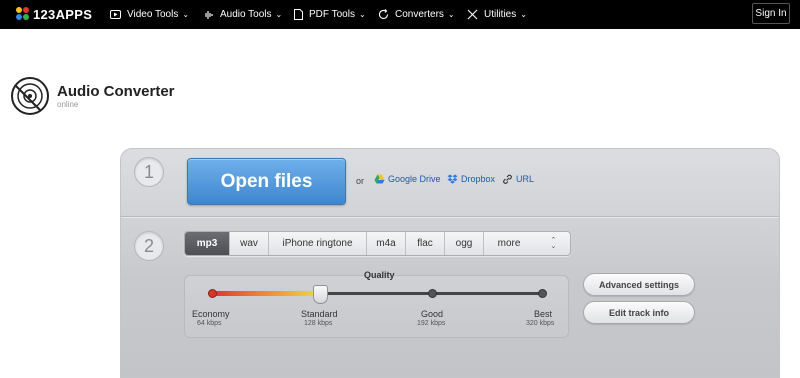 The image size is (800, 378). I want to click on nav-label: Video Tools, so click(153, 14).